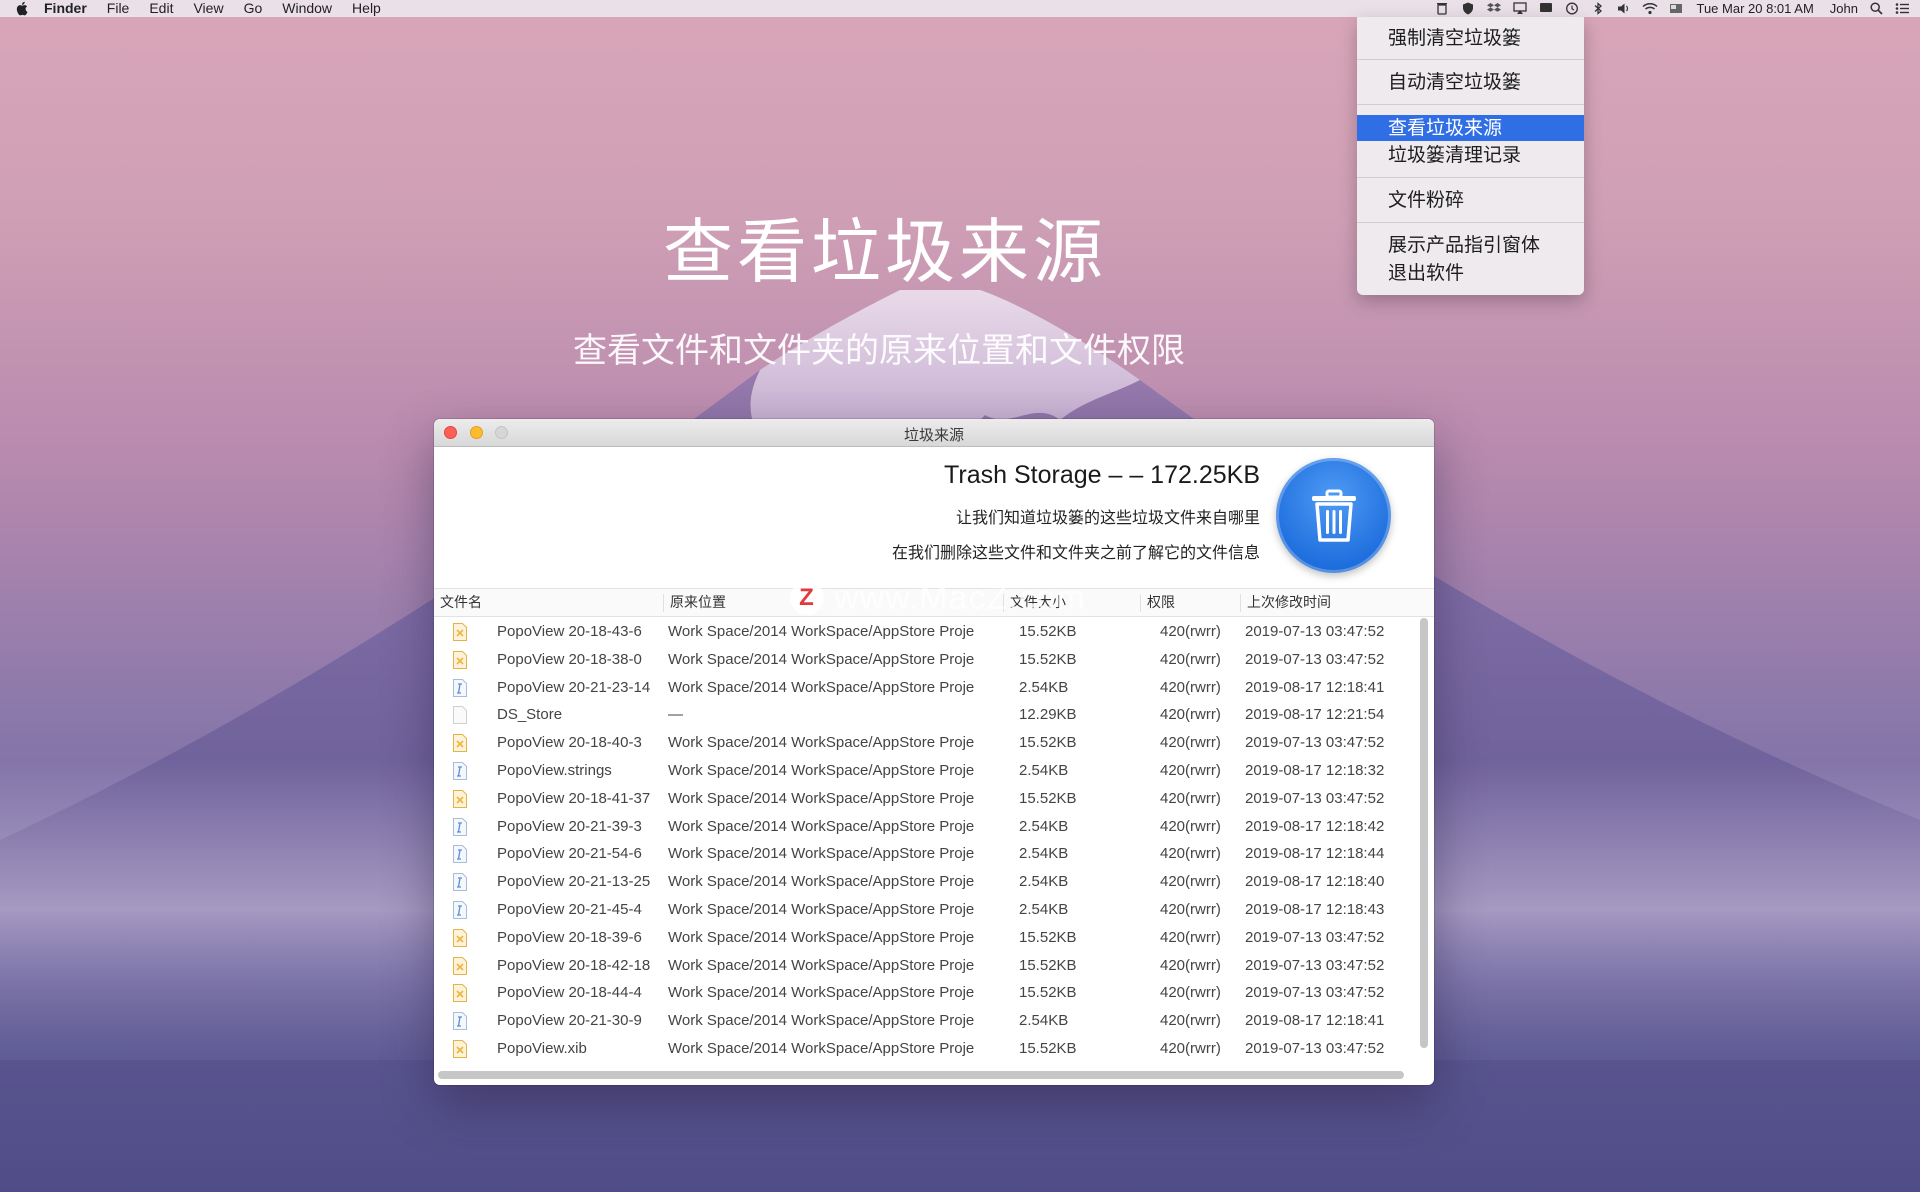 This screenshot has height=1192, width=1920. What do you see at coordinates (65, 8) in the screenshot?
I see `menu-finder: Finder` at bounding box center [65, 8].